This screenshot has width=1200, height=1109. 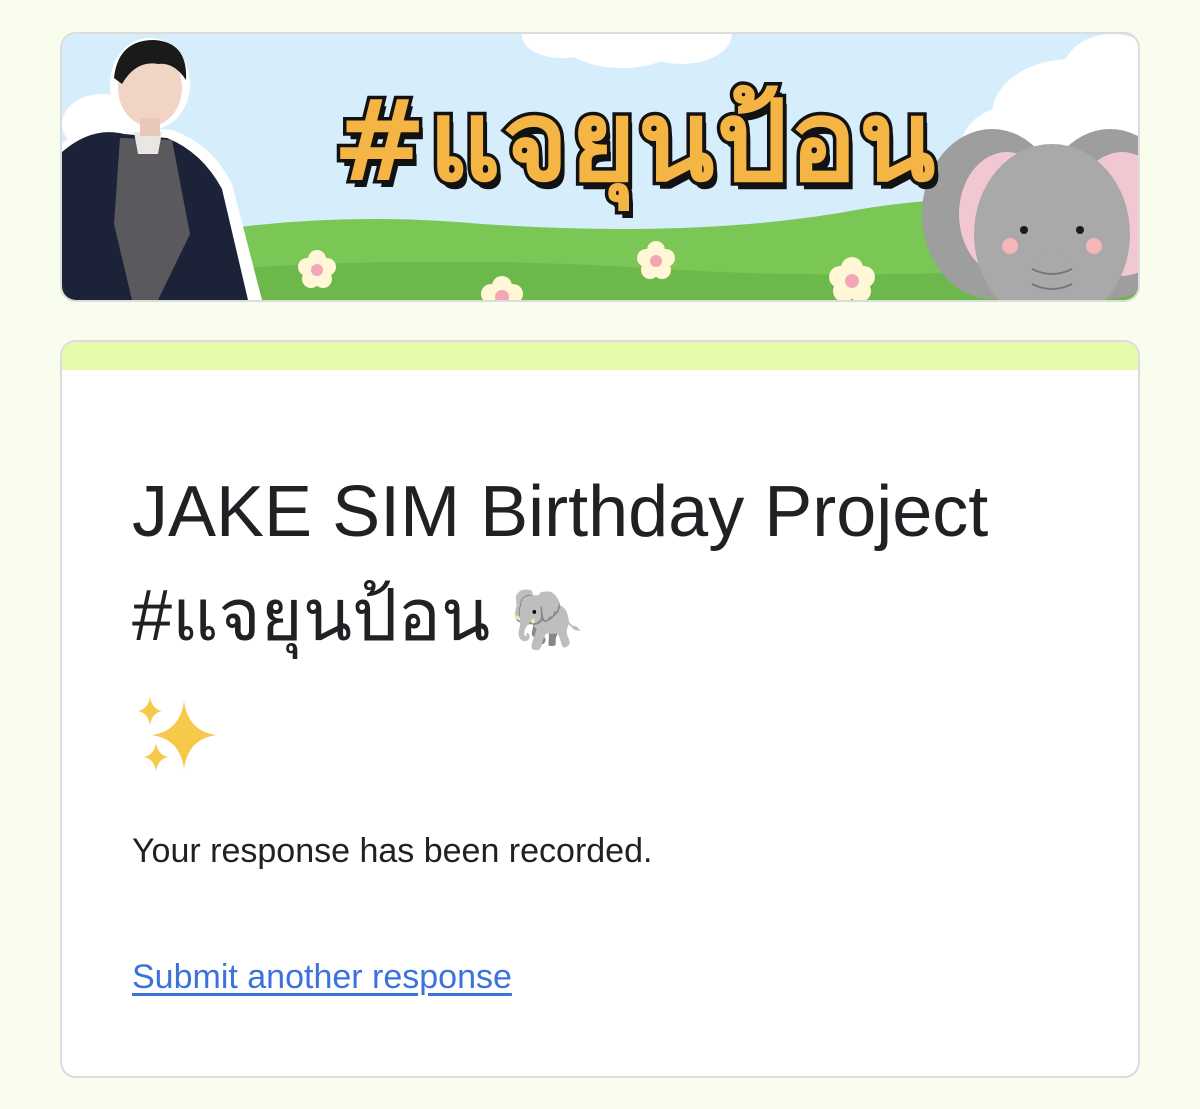 I want to click on elephant-emoji-icon: 🐘, so click(x=547, y=620).